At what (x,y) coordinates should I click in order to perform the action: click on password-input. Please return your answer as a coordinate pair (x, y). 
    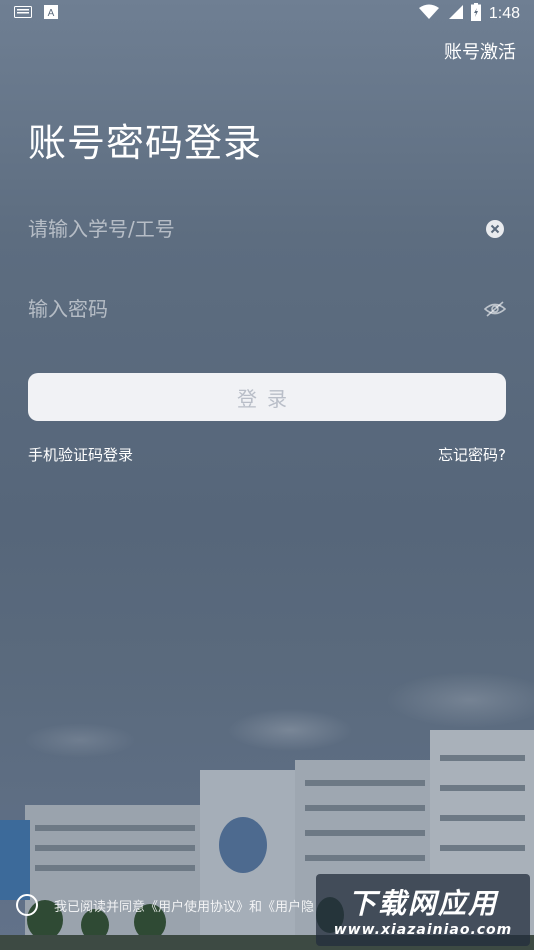
    Looking at the image, I should click on (238, 309).